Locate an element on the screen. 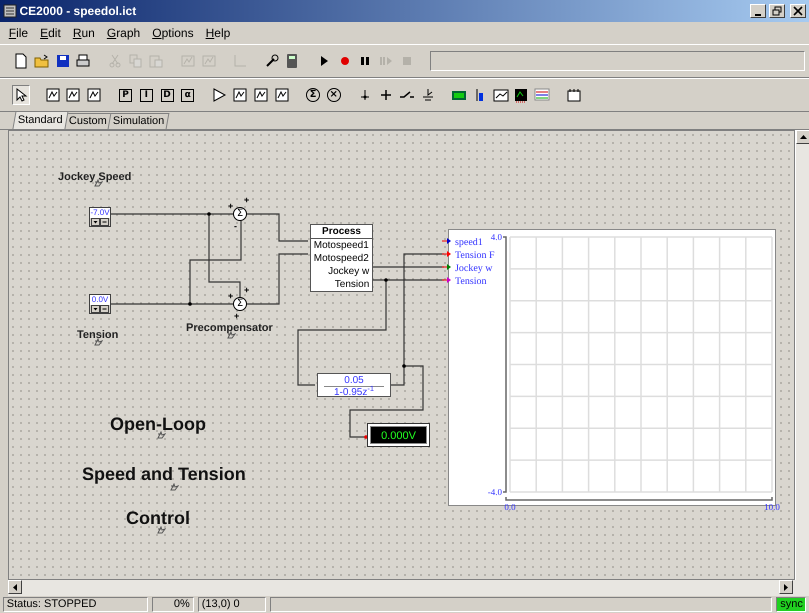 This screenshot has width=809, height=613. right-arrow-icon is located at coordinates (786, 587).